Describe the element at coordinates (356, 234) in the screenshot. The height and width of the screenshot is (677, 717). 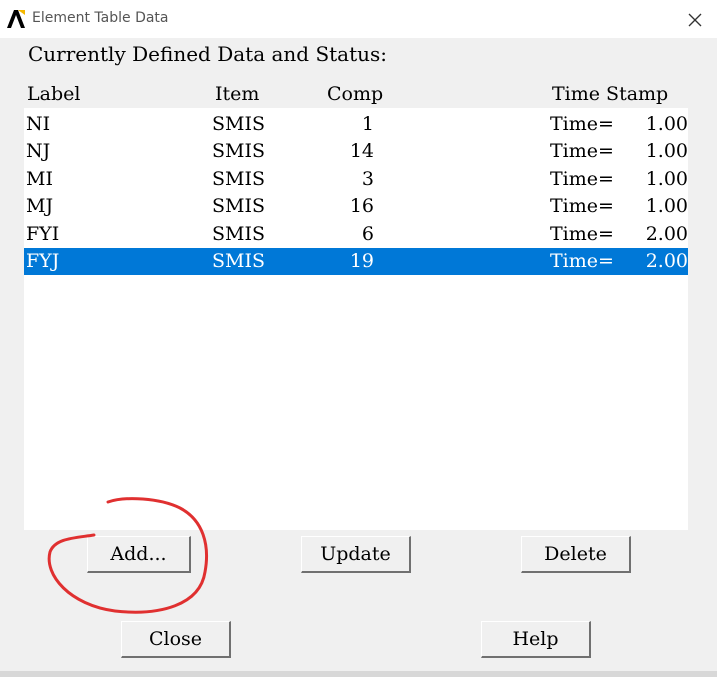
I see `table-row: FYI SMIS 6 Time= 2.00` at that location.